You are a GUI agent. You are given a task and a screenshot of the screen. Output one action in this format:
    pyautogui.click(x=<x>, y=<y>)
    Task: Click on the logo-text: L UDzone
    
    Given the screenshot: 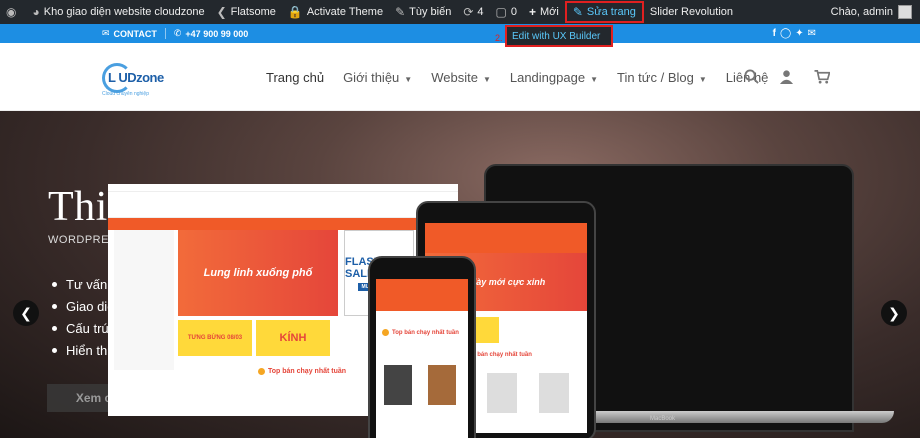 What is the action you would take?
    pyautogui.click(x=136, y=77)
    